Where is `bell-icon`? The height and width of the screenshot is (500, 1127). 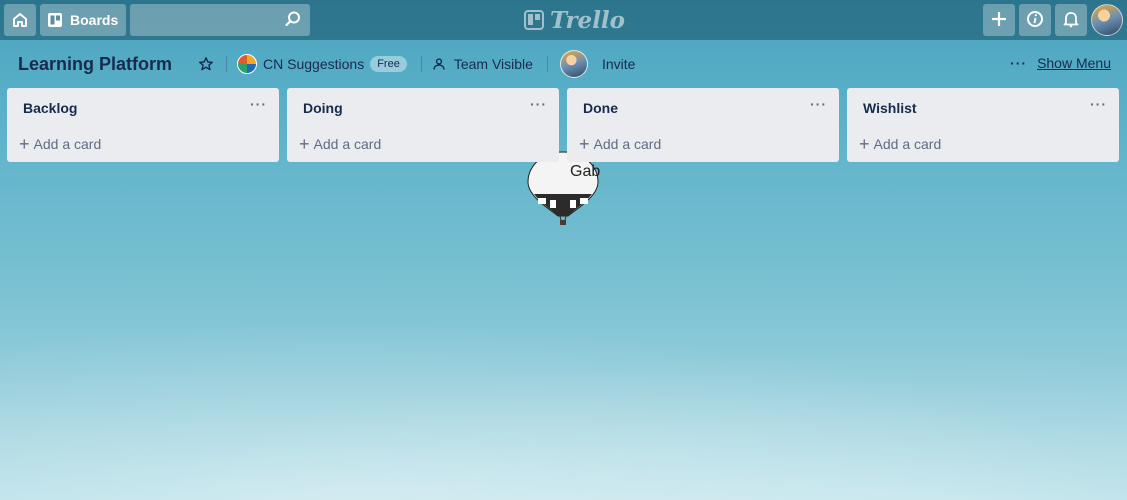
bell-icon is located at coordinates (1071, 20).